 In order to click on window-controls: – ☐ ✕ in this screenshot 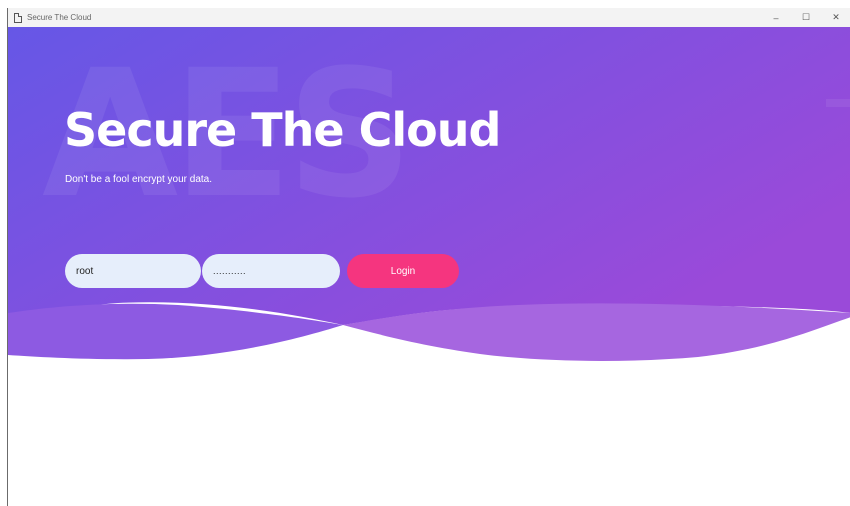, I will do `click(805, 17)`.